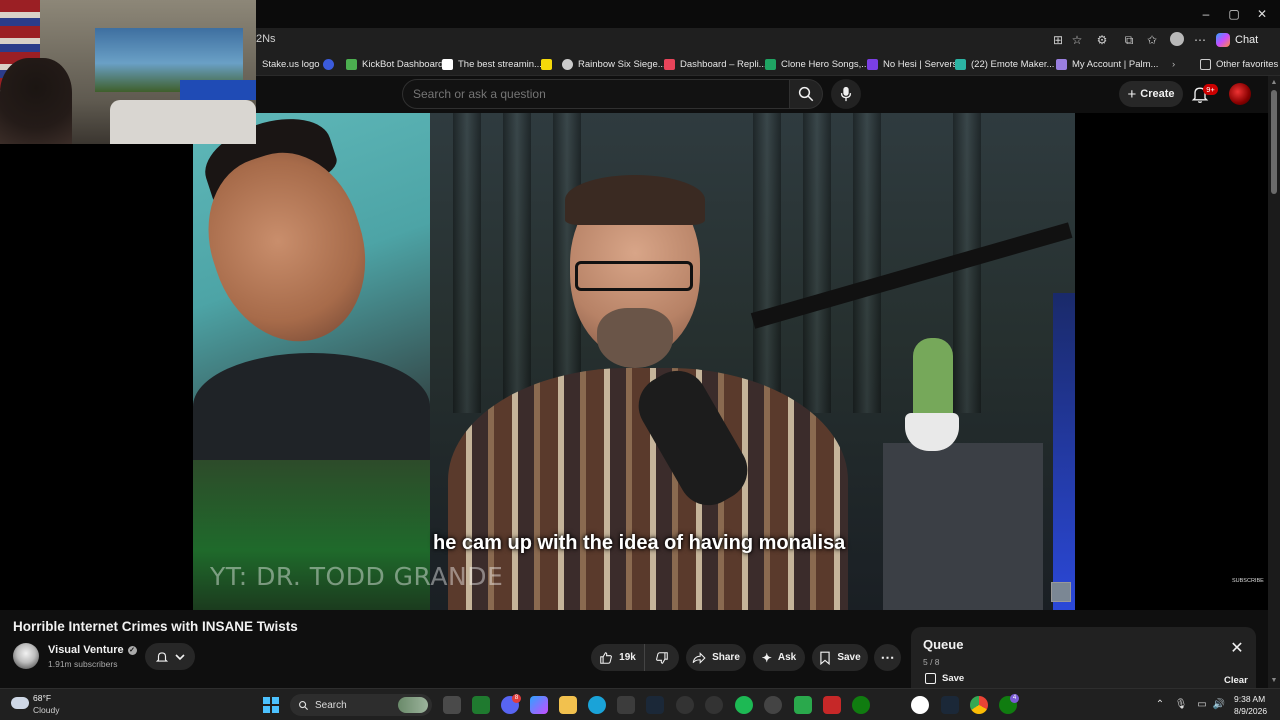  Describe the element at coordinates (1077, 40) in the screenshot. I see `favorite-star-icon: ☆` at that location.